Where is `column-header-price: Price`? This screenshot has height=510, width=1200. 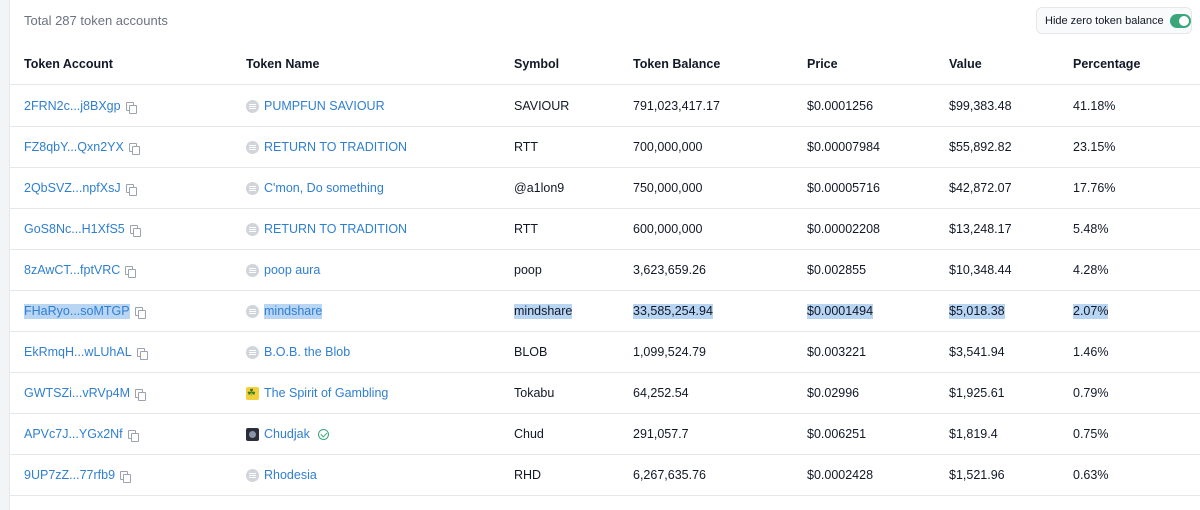
column-header-price: Price is located at coordinates (822, 64).